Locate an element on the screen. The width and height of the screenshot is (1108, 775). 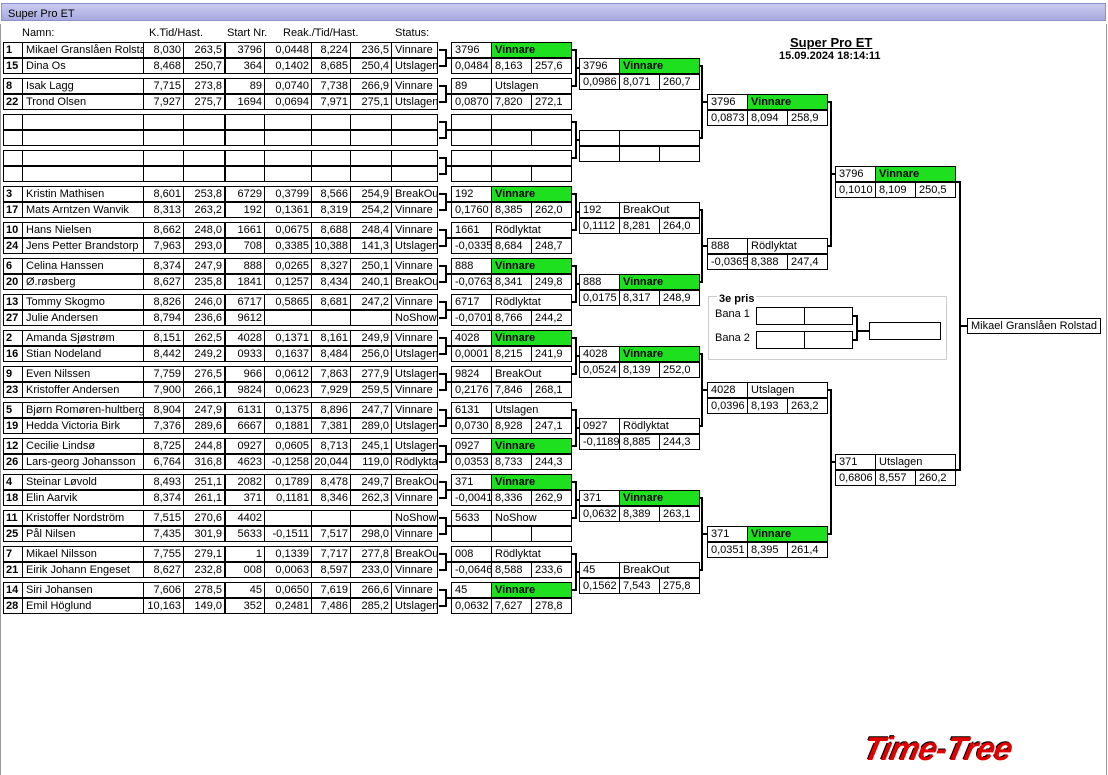
time-cell: 233,0 is located at coordinates (371, 570).